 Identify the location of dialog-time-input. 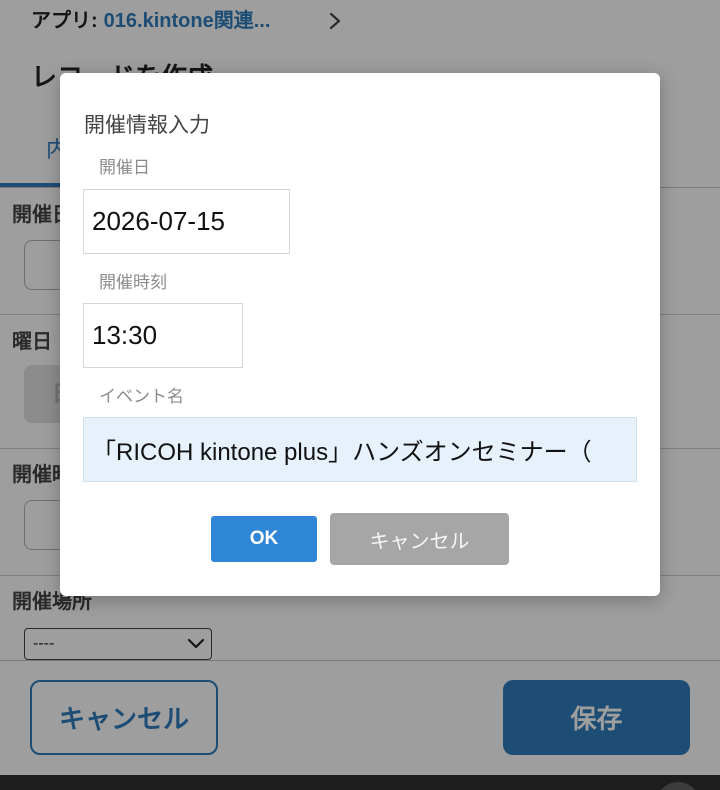
(163, 335).